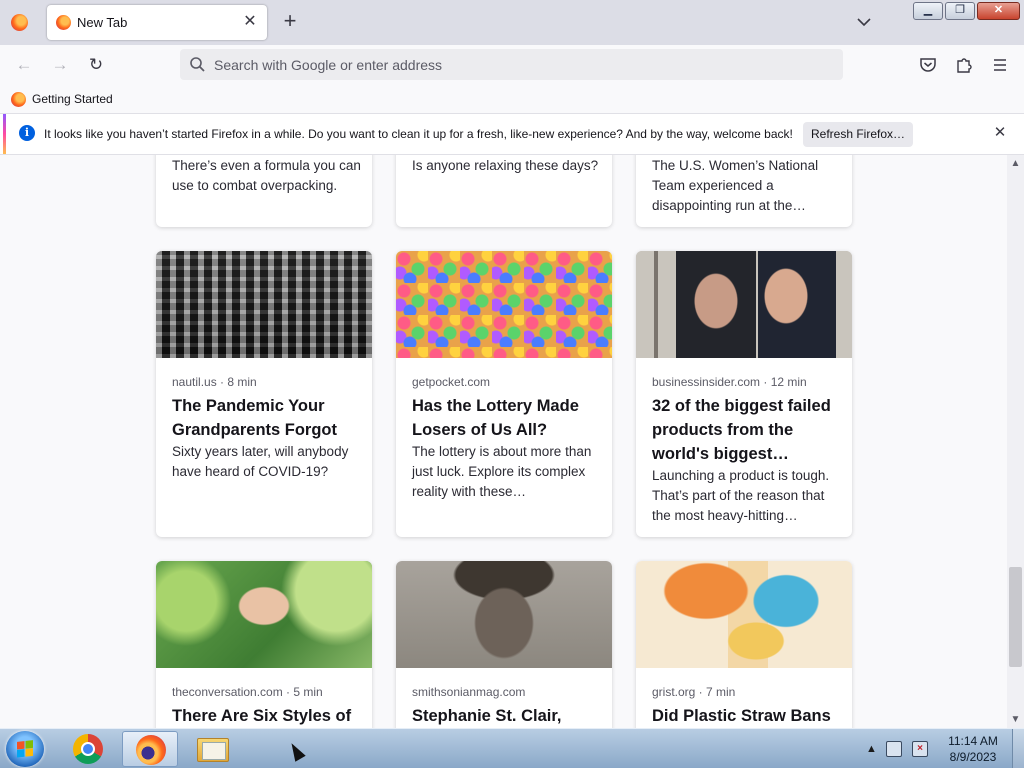  Describe the element at coordinates (504, 191) in the screenshot. I see `story-card: Is anyone relaxing these days?` at that location.